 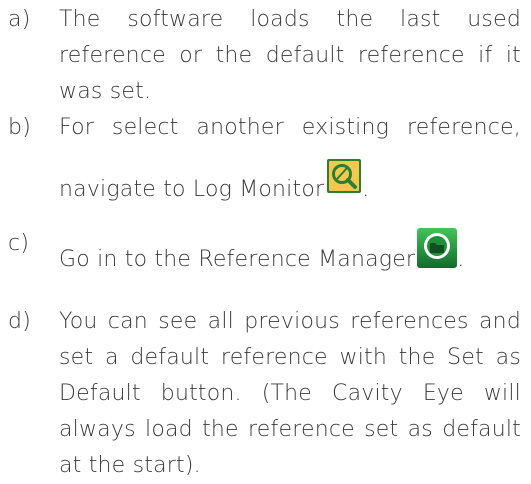 I want to click on step-a-line-2: reference or the default reference if it, so click(x=290, y=55).